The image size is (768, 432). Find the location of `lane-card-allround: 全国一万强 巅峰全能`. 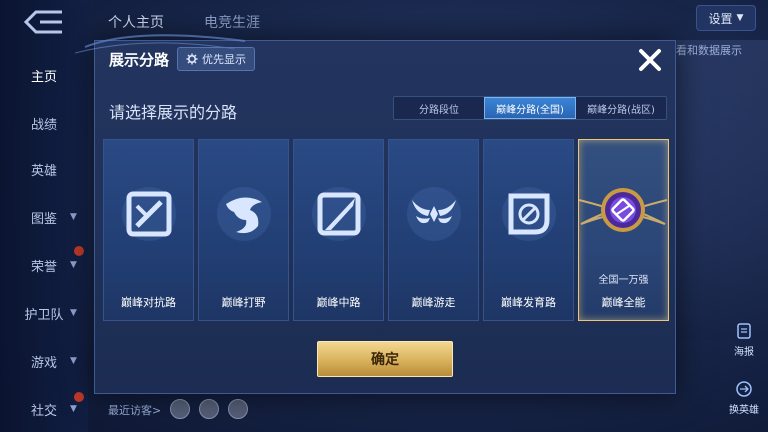

lane-card-allround: 全国一万强 巅峰全能 is located at coordinates (623, 230).